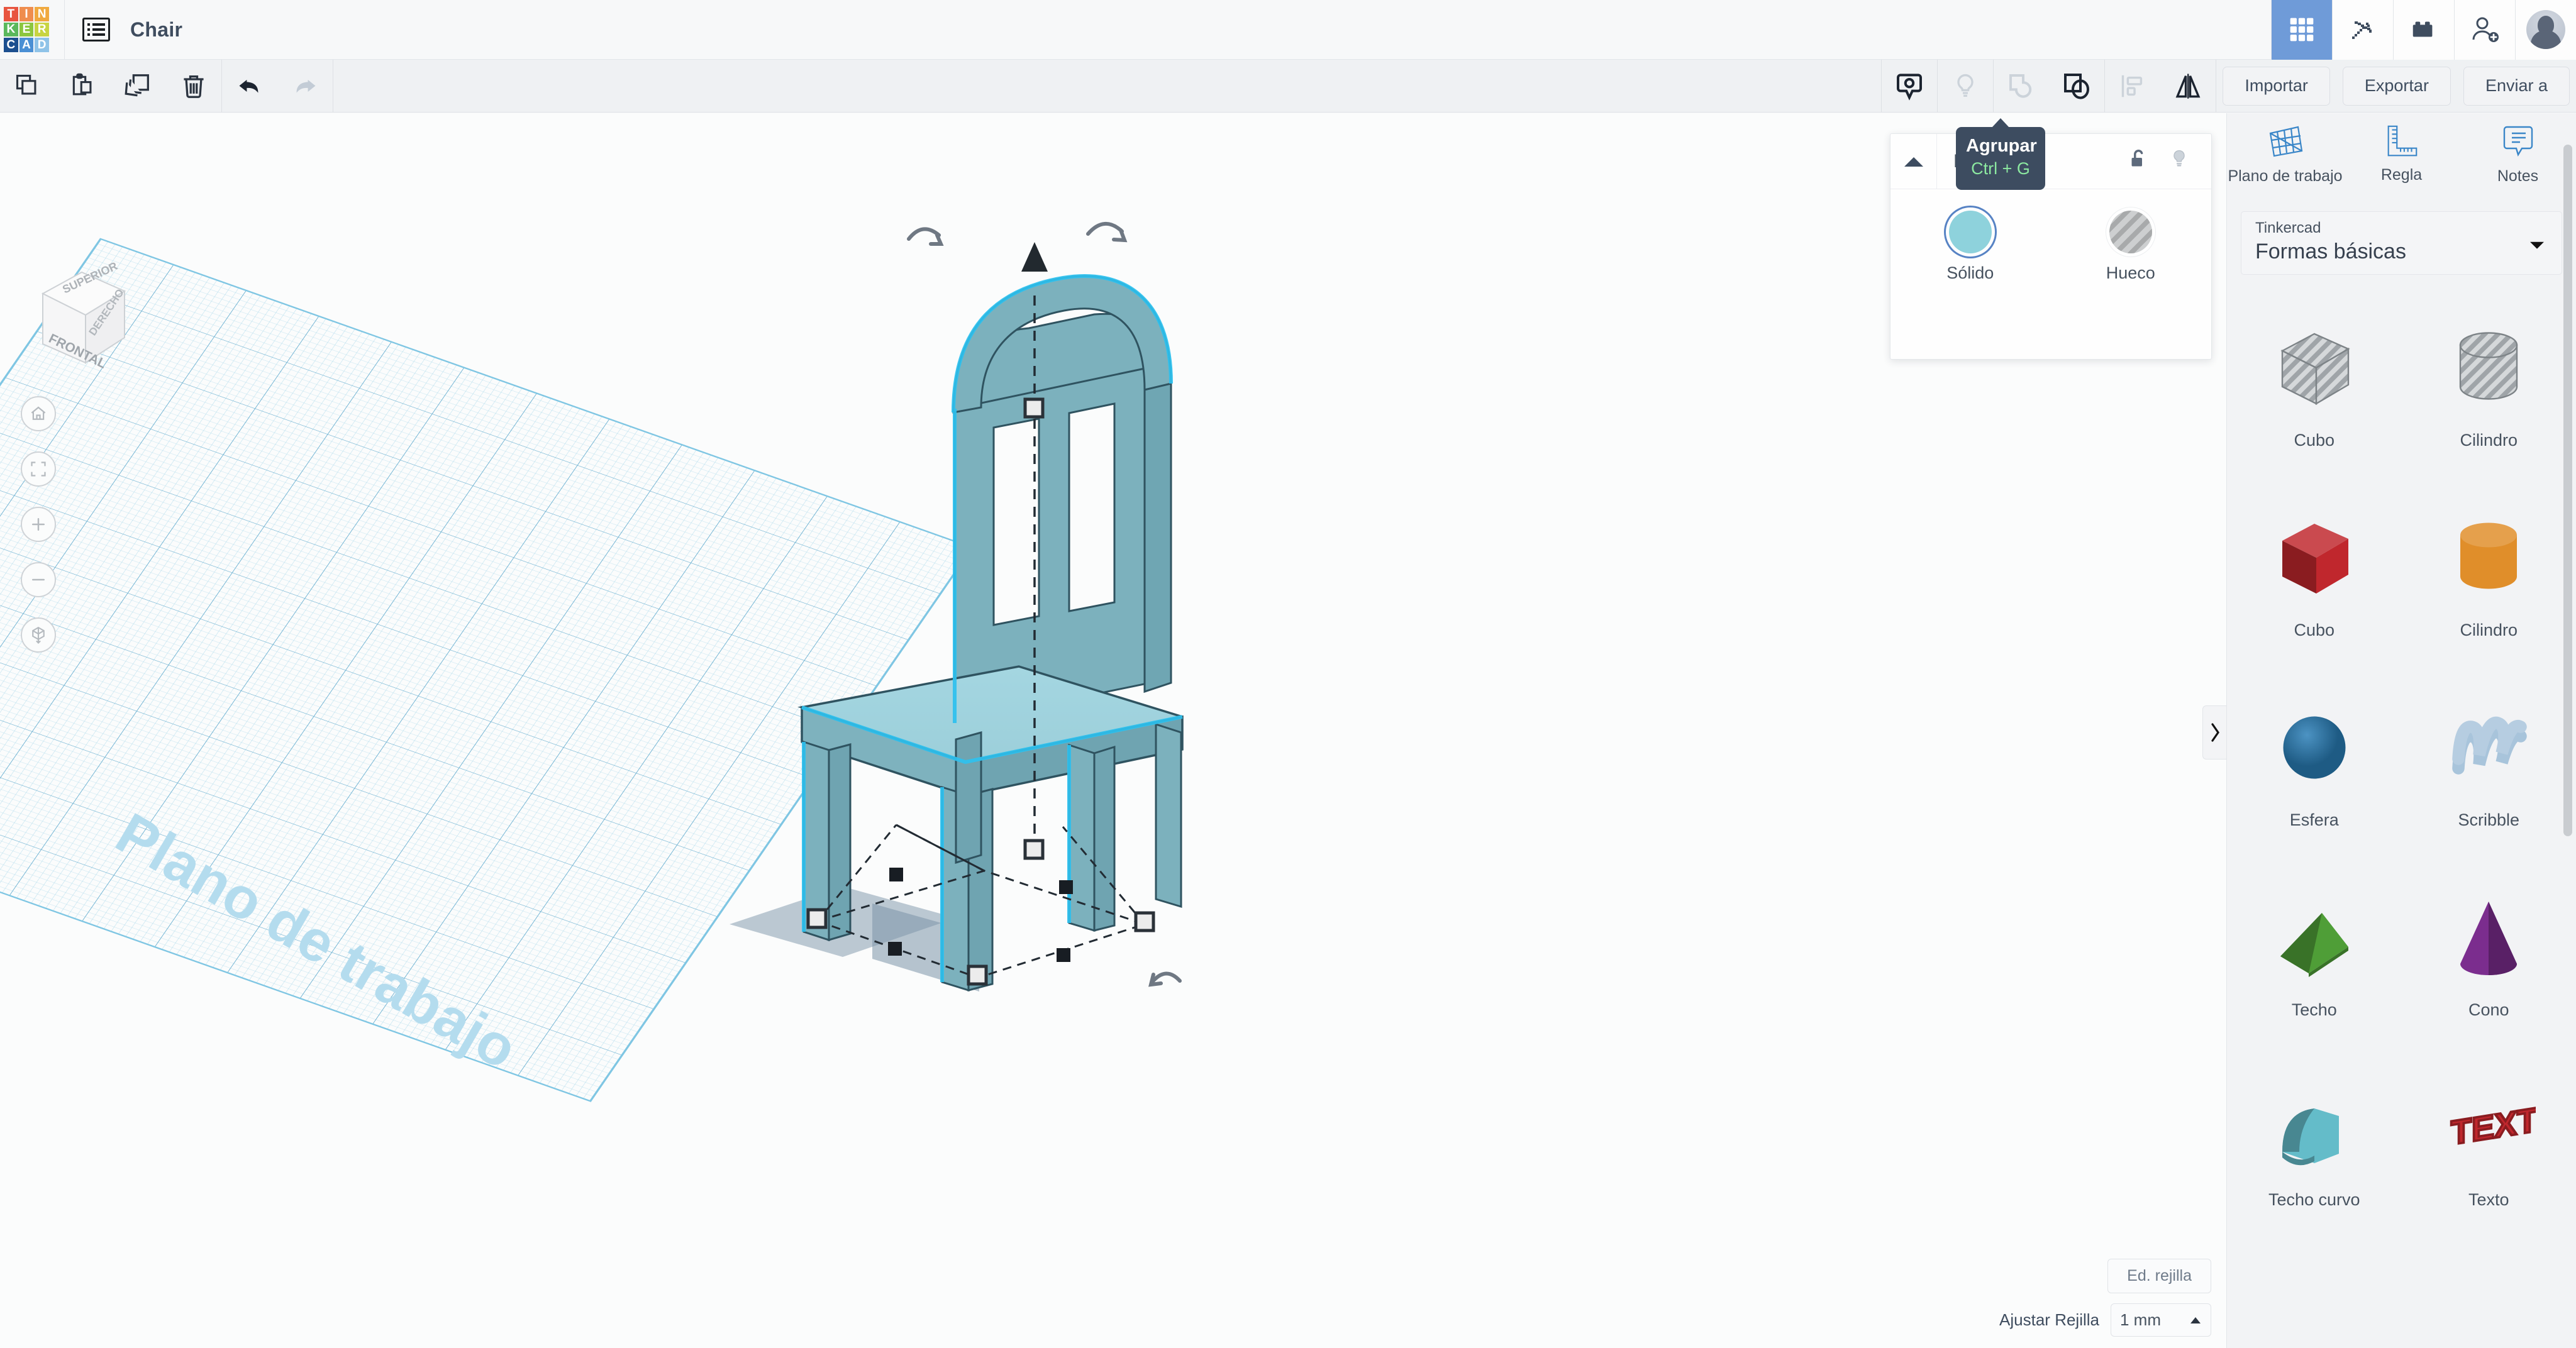 This screenshot has height=1348, width=2576. Describe the element at coordinates (2537, 246) in the screenshot. I see `chevron-down-icon` at that location.